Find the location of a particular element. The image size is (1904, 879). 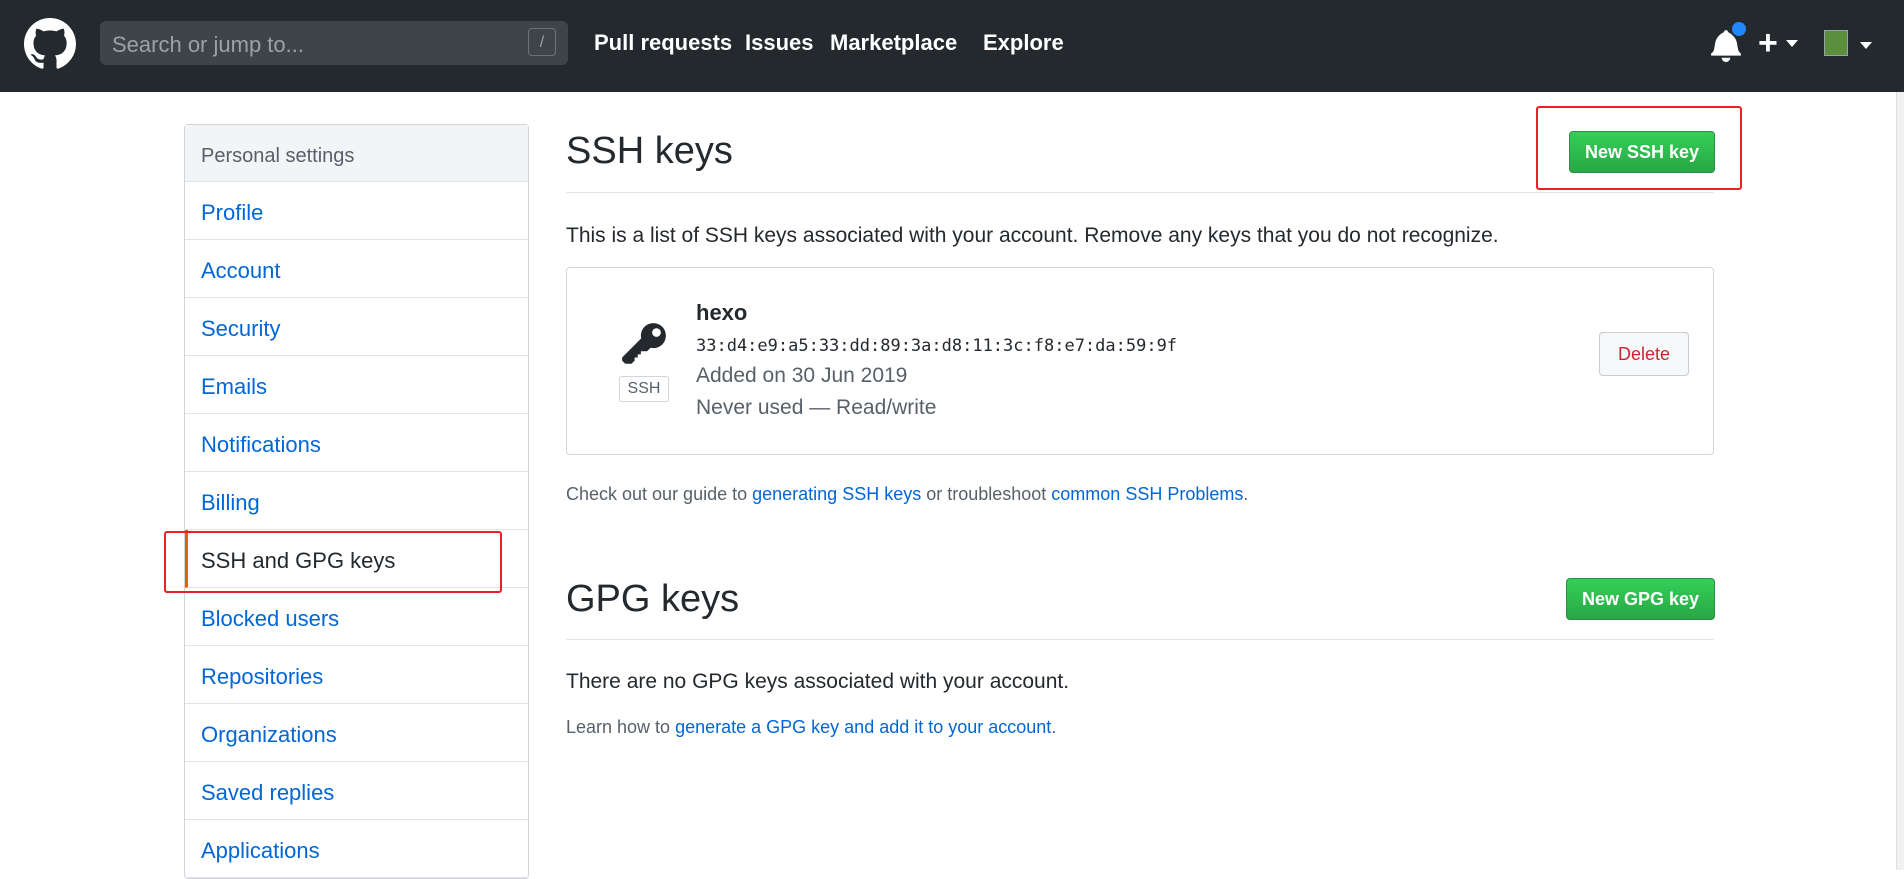

sidebar-item-notifications: Notifications is located at coordinates (356, 443).